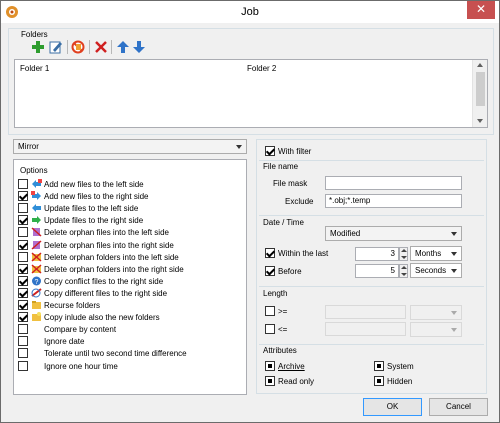 The height and width of the screenshot is (423, 500). What do you see at coordinates (345, 233) in the screenshot?
I see `date-mode-value: Modified` at bounding box center [345, 233].